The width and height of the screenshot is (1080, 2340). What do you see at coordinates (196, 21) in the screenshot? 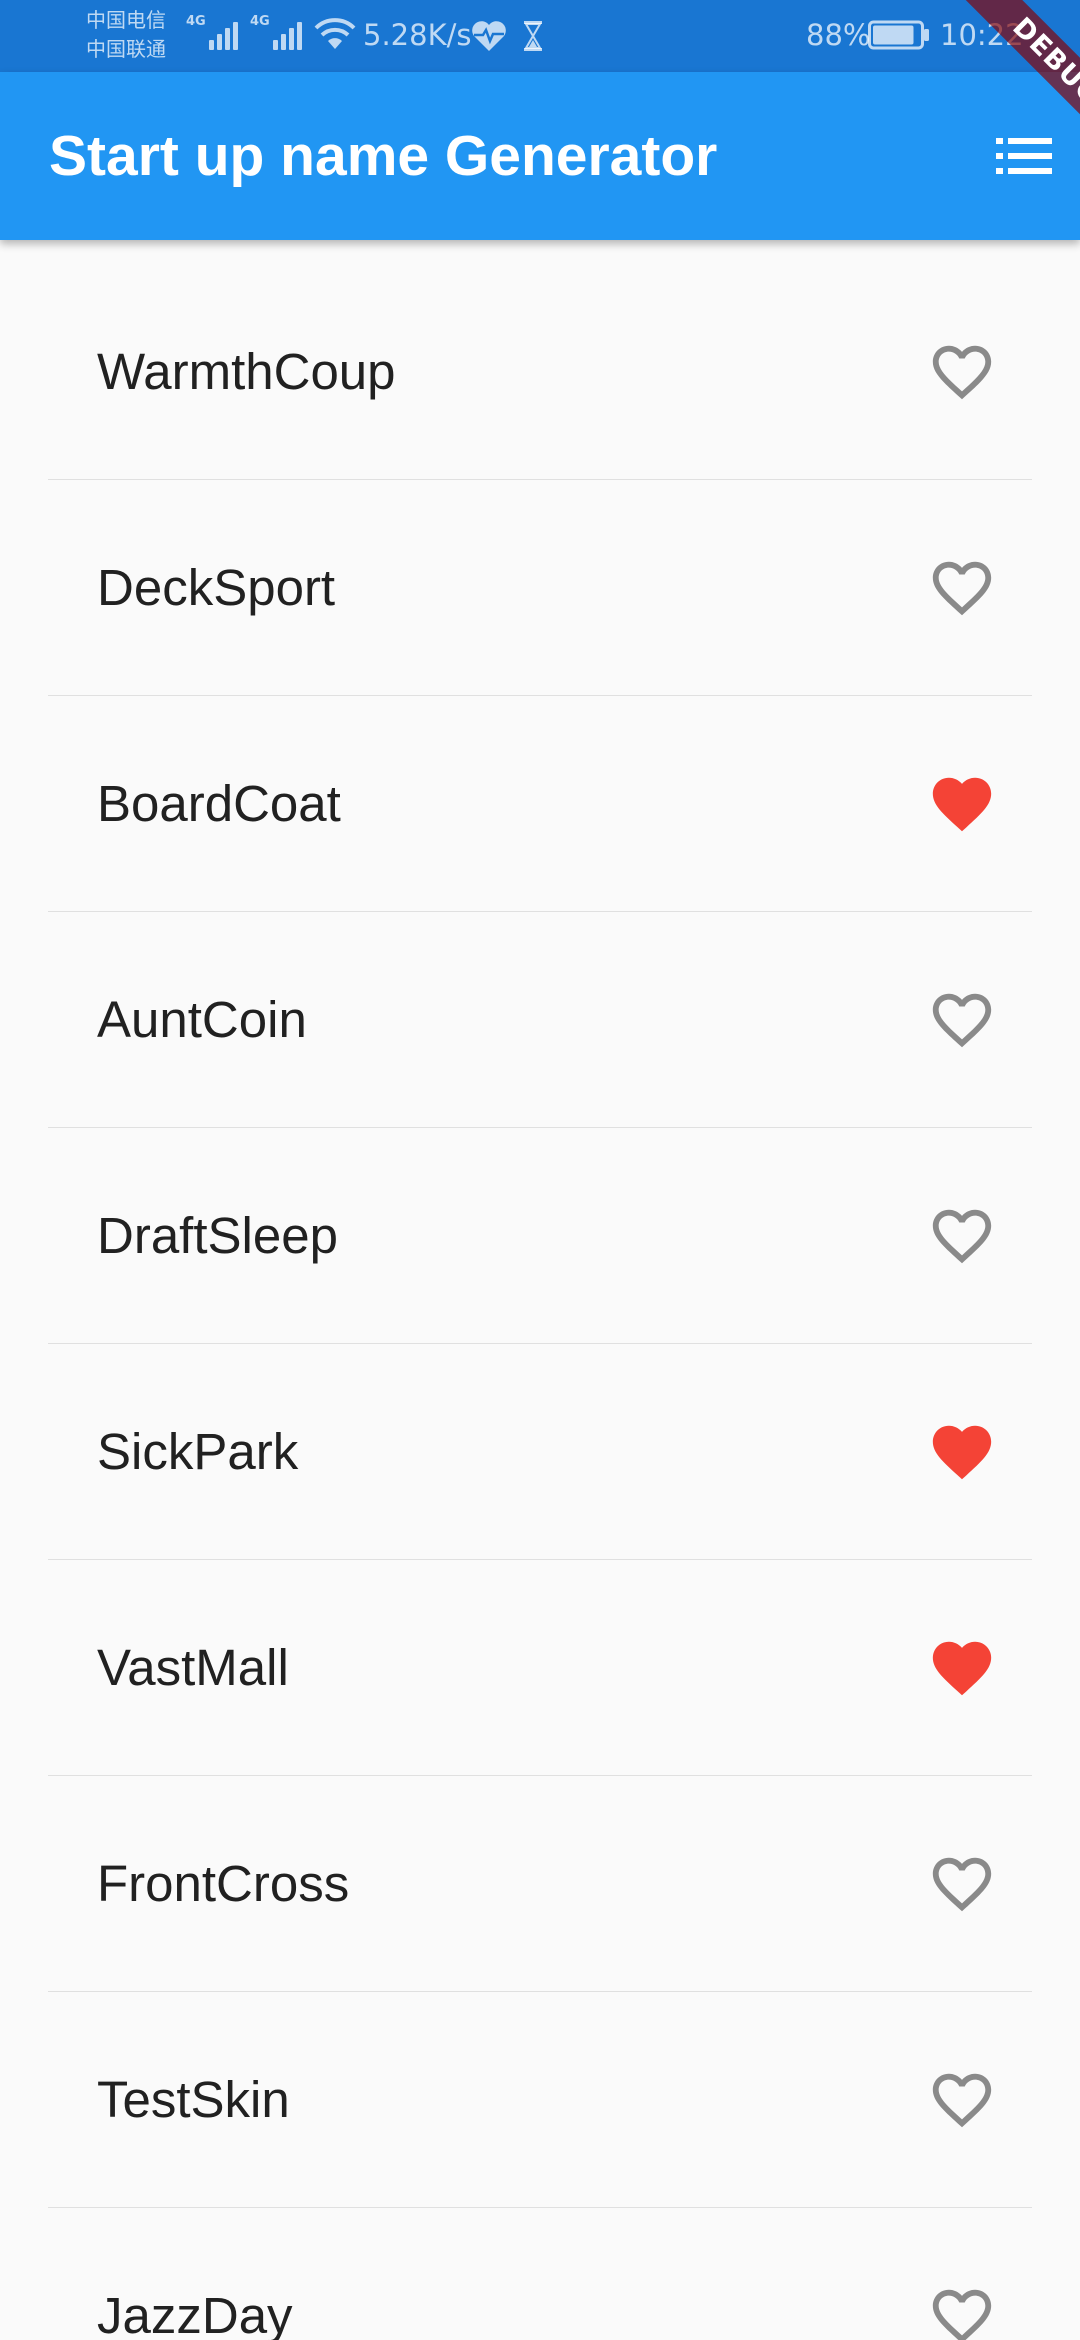
I see `network-type-1: 4G` at bounding box center [196, 21].